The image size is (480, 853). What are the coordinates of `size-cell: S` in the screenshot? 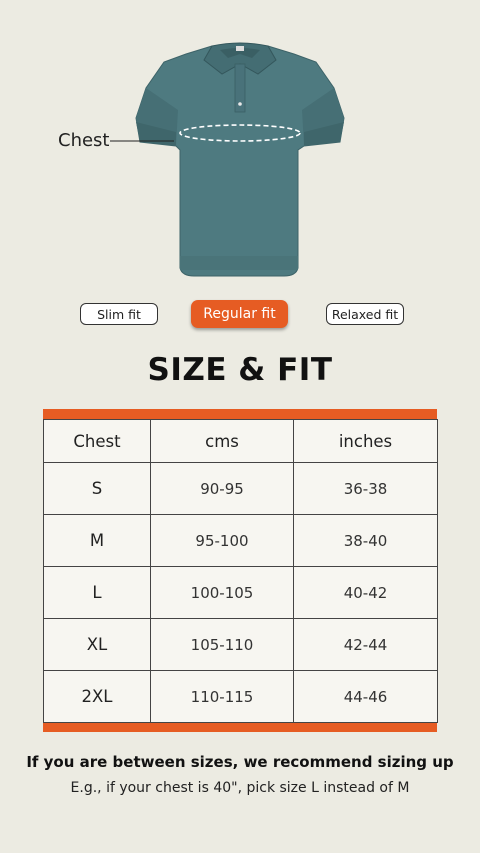 It's located at (97, 488).